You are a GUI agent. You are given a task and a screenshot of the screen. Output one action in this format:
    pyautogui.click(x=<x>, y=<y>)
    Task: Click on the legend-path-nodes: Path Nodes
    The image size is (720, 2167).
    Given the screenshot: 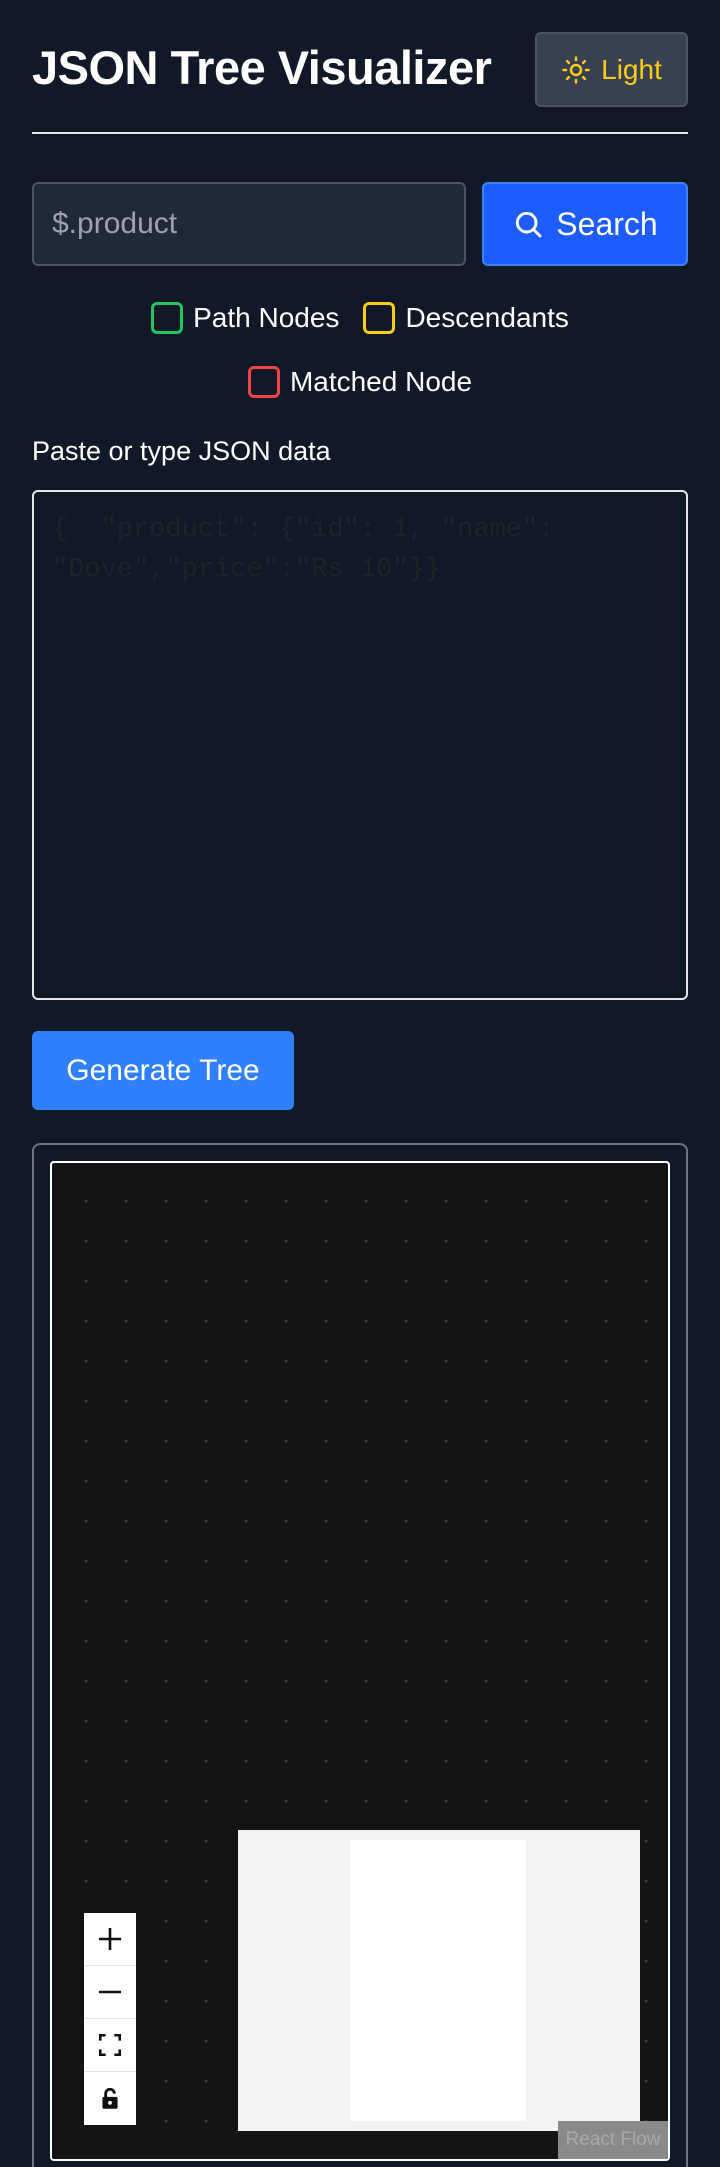 What is the action you would take?
    pyautogui.click(x=245, y=318)
    